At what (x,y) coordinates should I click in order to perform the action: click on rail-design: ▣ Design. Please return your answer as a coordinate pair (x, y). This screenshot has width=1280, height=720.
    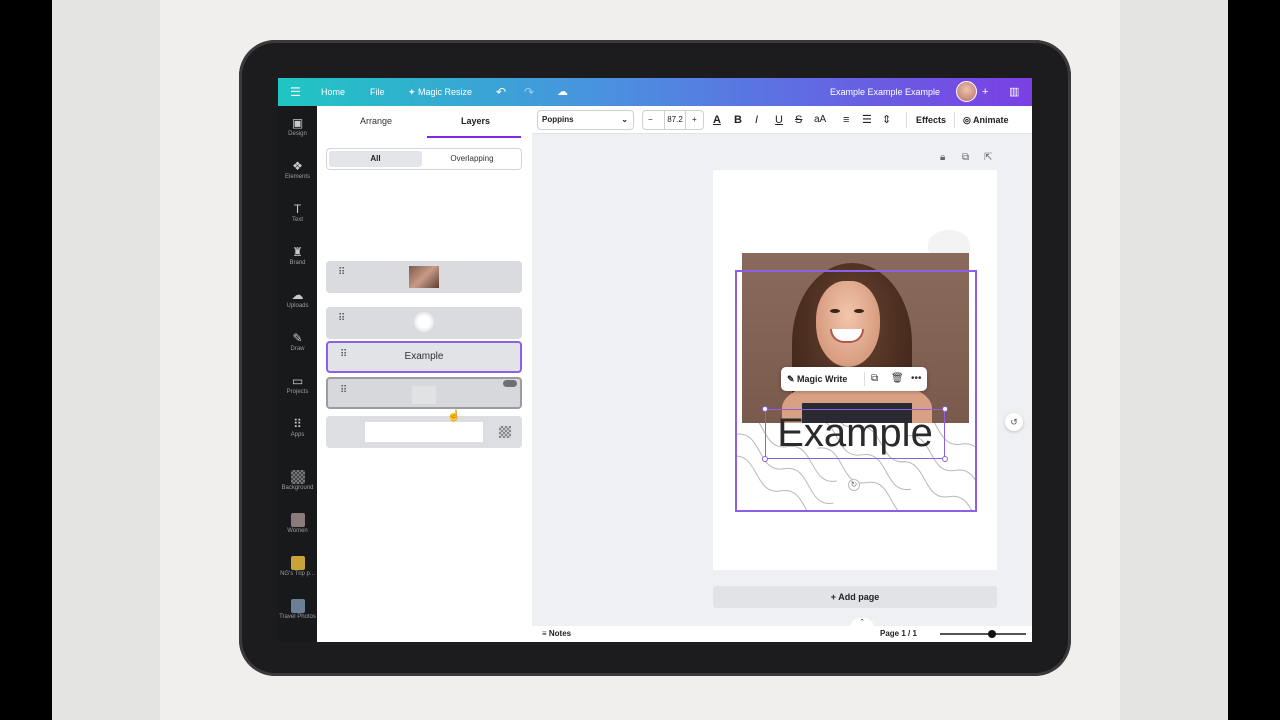
    Looking at the image, I should click on (297, 126).